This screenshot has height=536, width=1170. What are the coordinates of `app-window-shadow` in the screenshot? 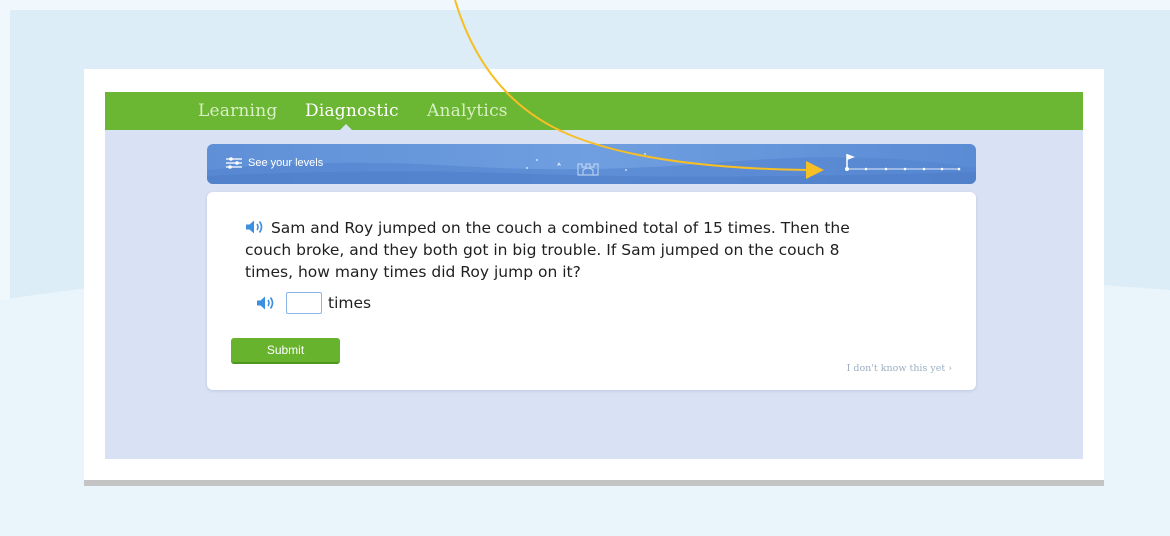 It's located at (594, 483).